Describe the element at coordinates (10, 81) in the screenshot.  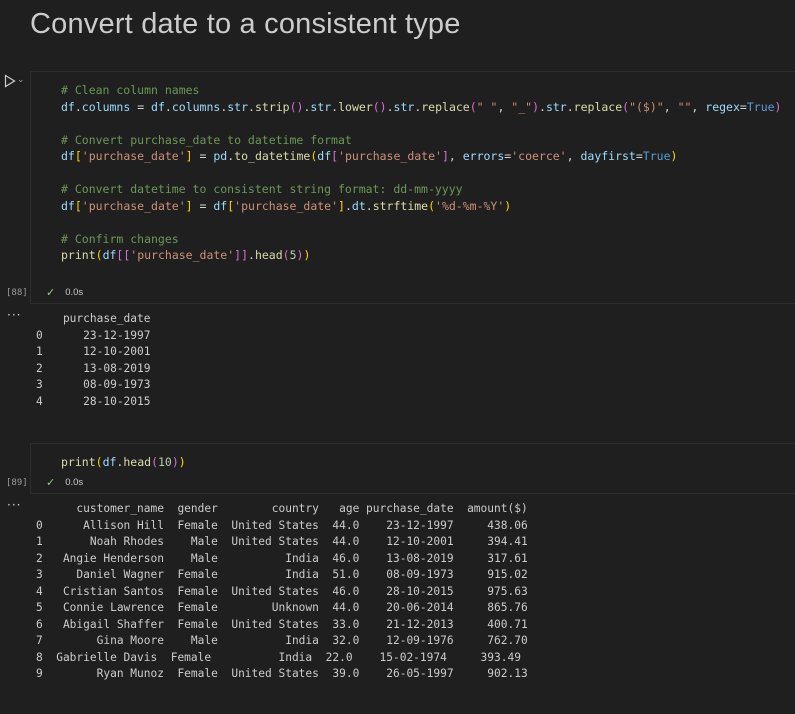
I see `play-icon` at that location.